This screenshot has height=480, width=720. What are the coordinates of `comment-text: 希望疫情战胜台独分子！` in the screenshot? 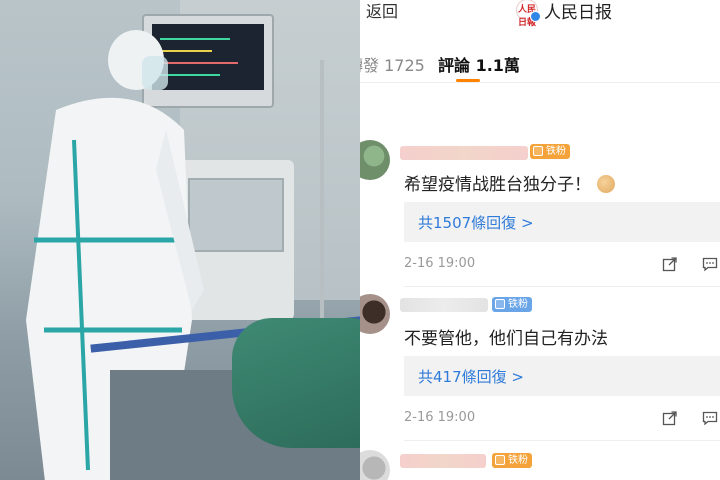 It's located at (509, 182).